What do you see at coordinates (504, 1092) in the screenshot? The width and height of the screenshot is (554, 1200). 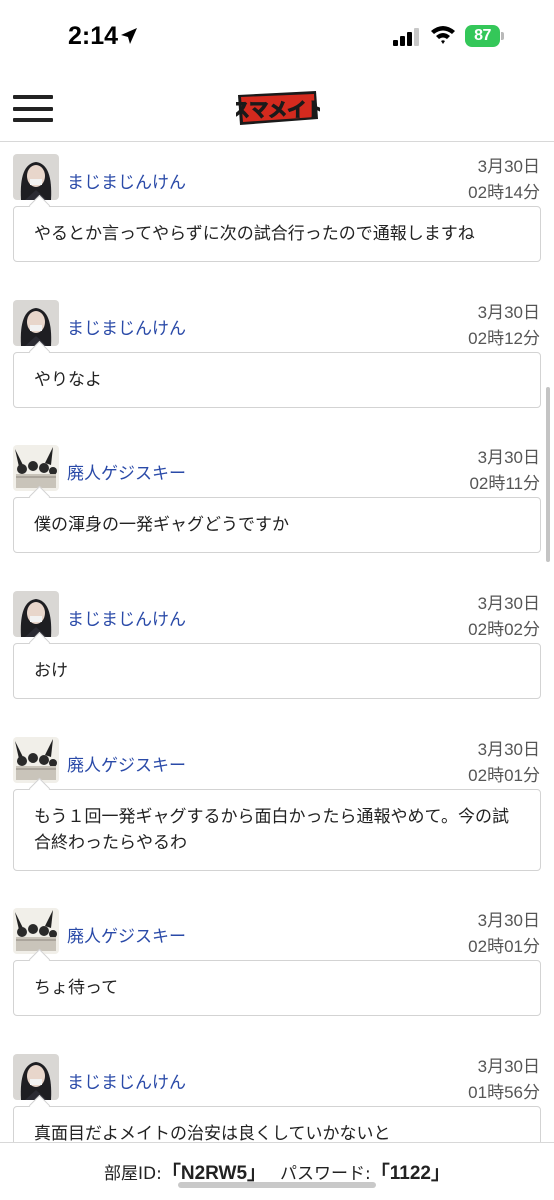 I see `message-time: 01時56分` at bounding box center [504, 1092].